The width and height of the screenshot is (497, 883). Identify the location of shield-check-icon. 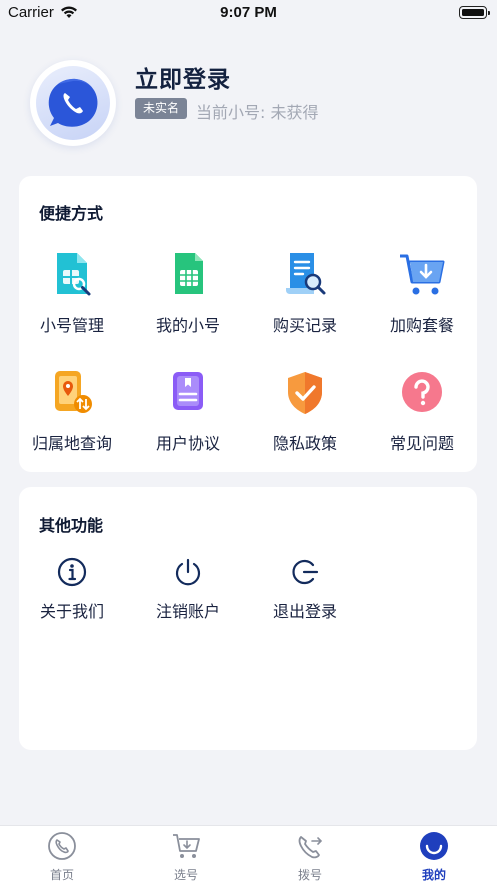
(305, 393).